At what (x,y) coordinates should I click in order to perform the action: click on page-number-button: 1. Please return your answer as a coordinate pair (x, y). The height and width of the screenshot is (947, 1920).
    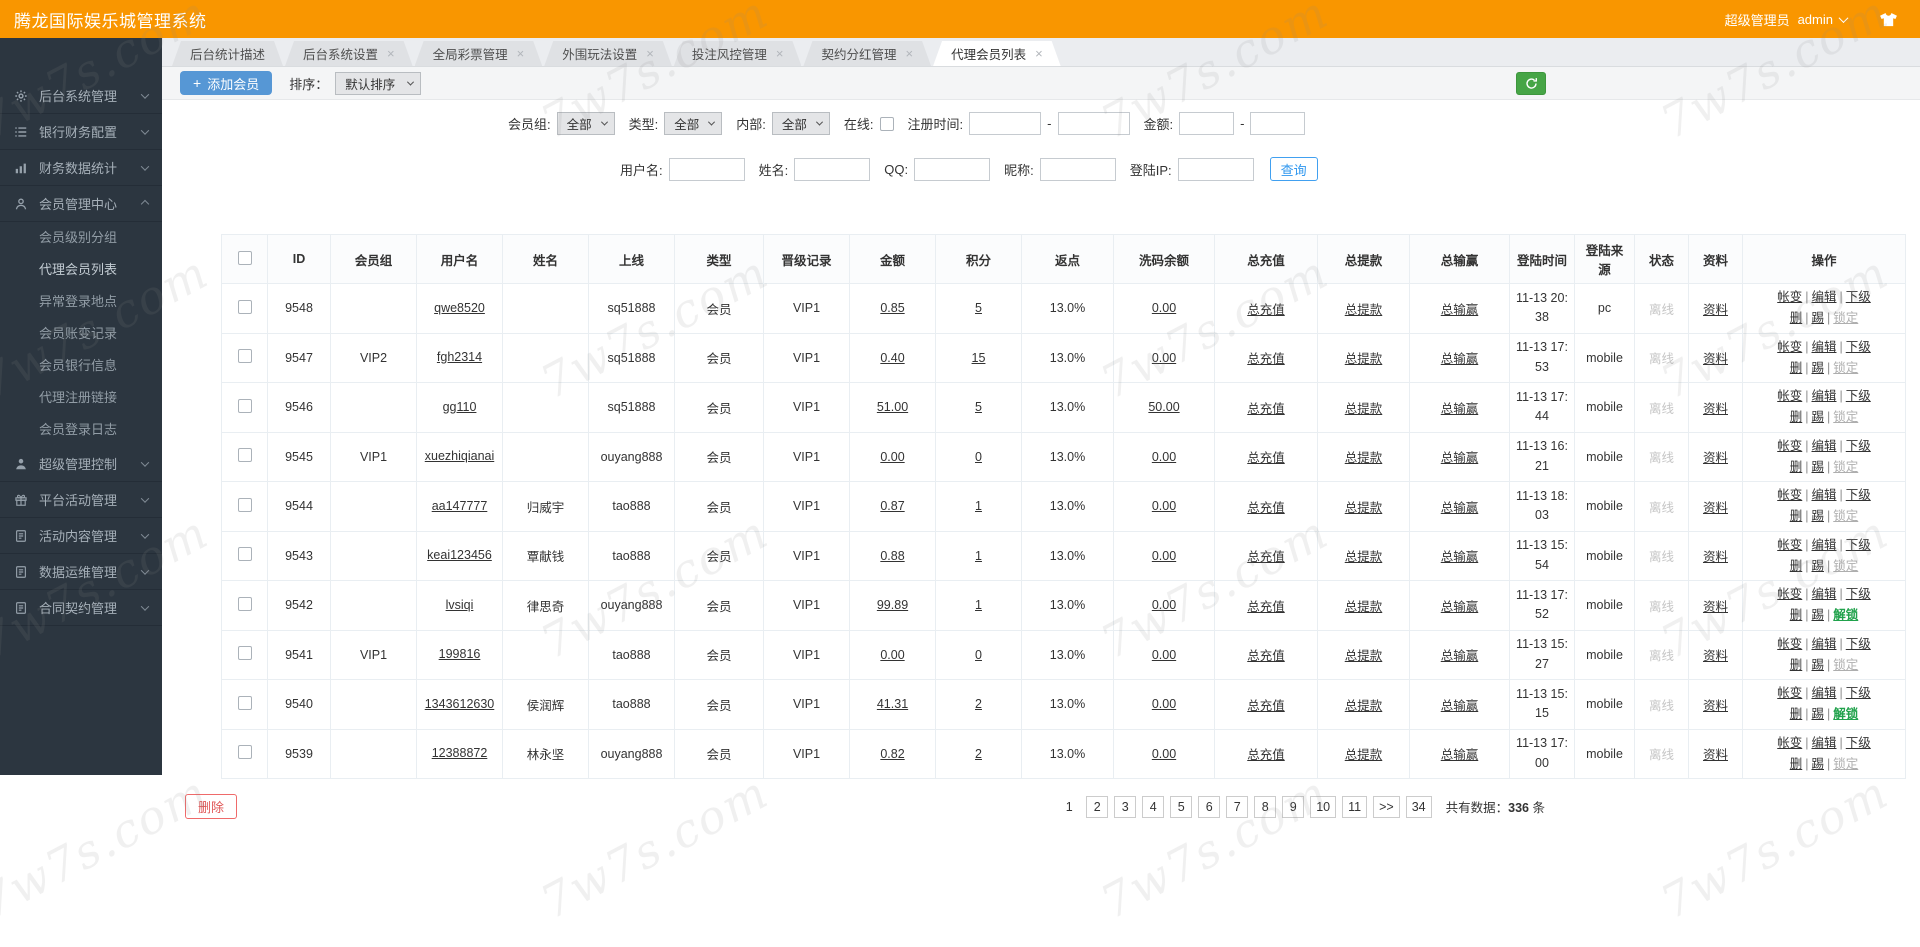
    Looking at the image, I should click on (1069, 807).